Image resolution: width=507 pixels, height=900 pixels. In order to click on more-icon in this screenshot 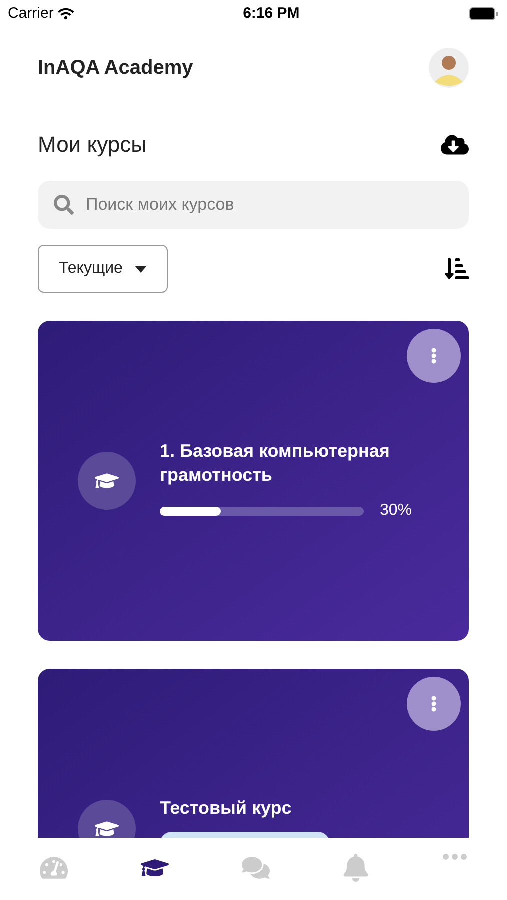, I will do `click(455, 857)`.